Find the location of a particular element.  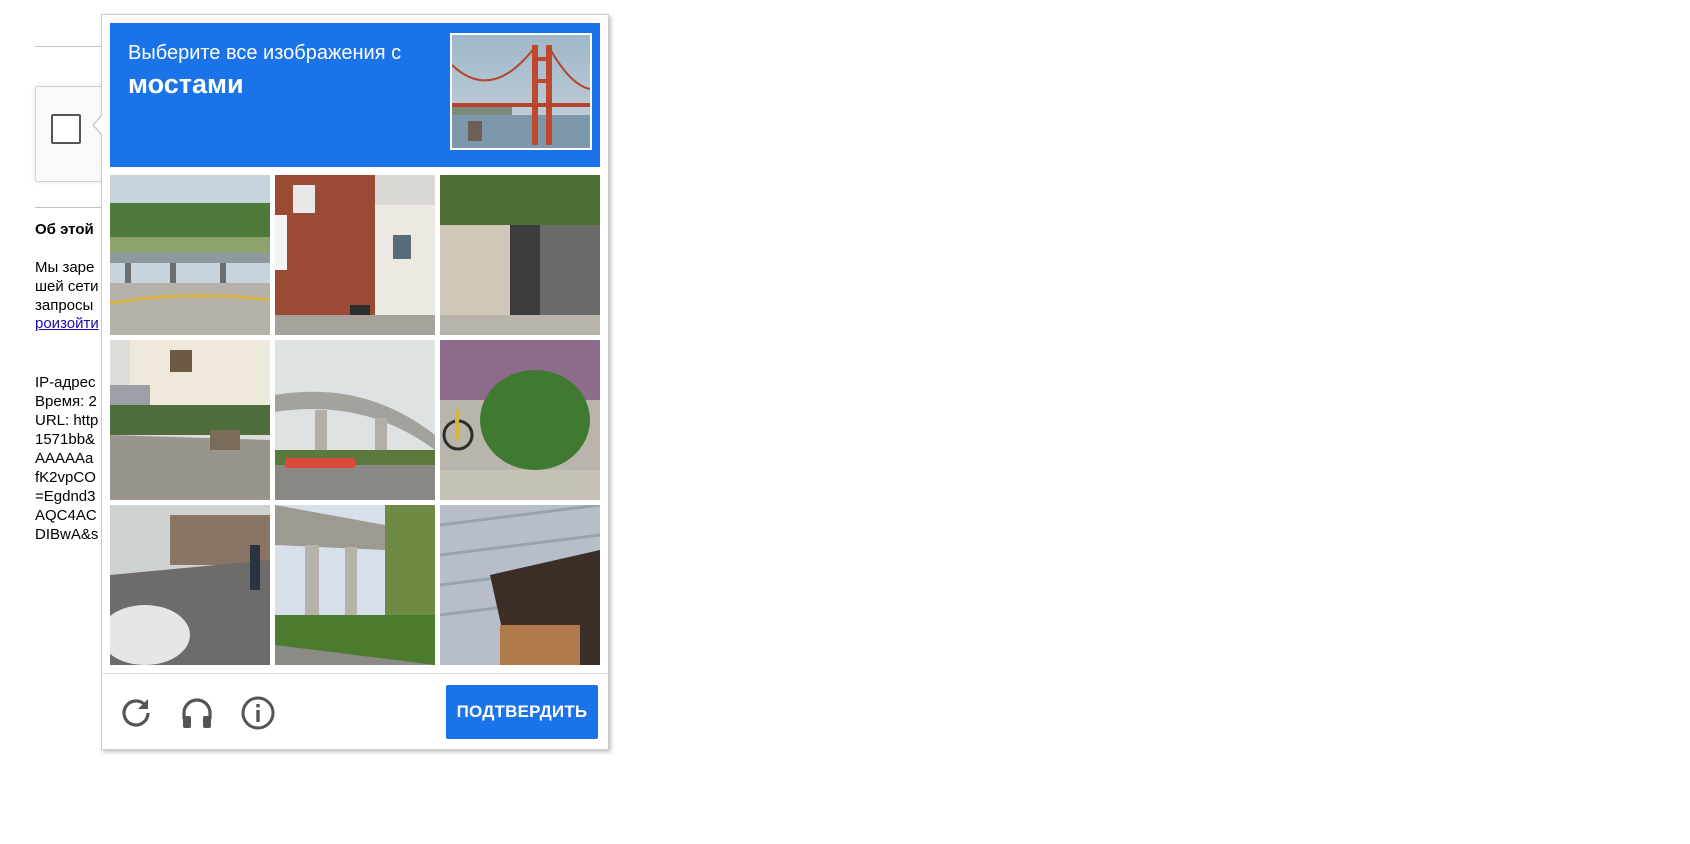

street-wall-photo is located at coordinates (190, 585).